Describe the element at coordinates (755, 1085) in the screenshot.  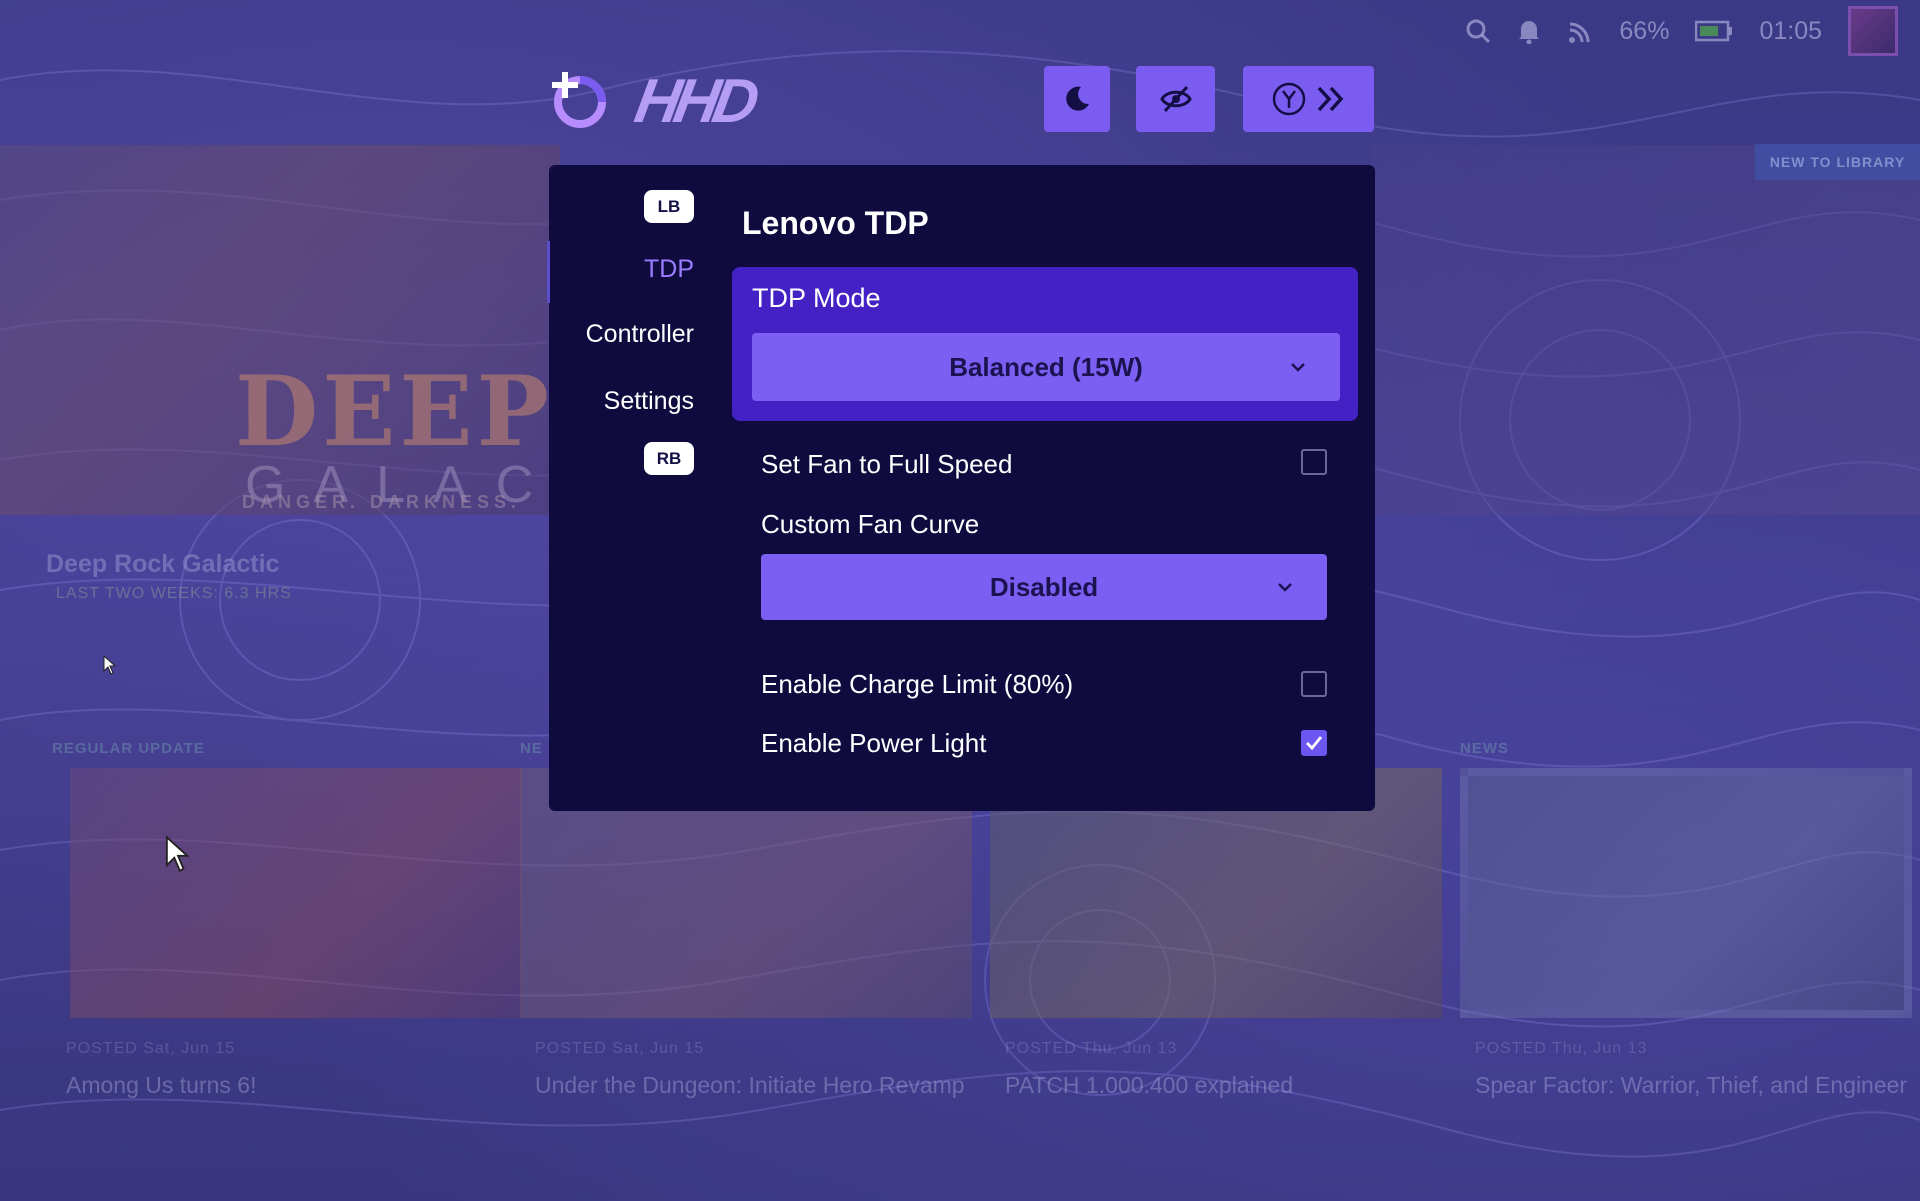
I see `news-title: Under the Dungeon: Initiate Hero Revamp` at that location.